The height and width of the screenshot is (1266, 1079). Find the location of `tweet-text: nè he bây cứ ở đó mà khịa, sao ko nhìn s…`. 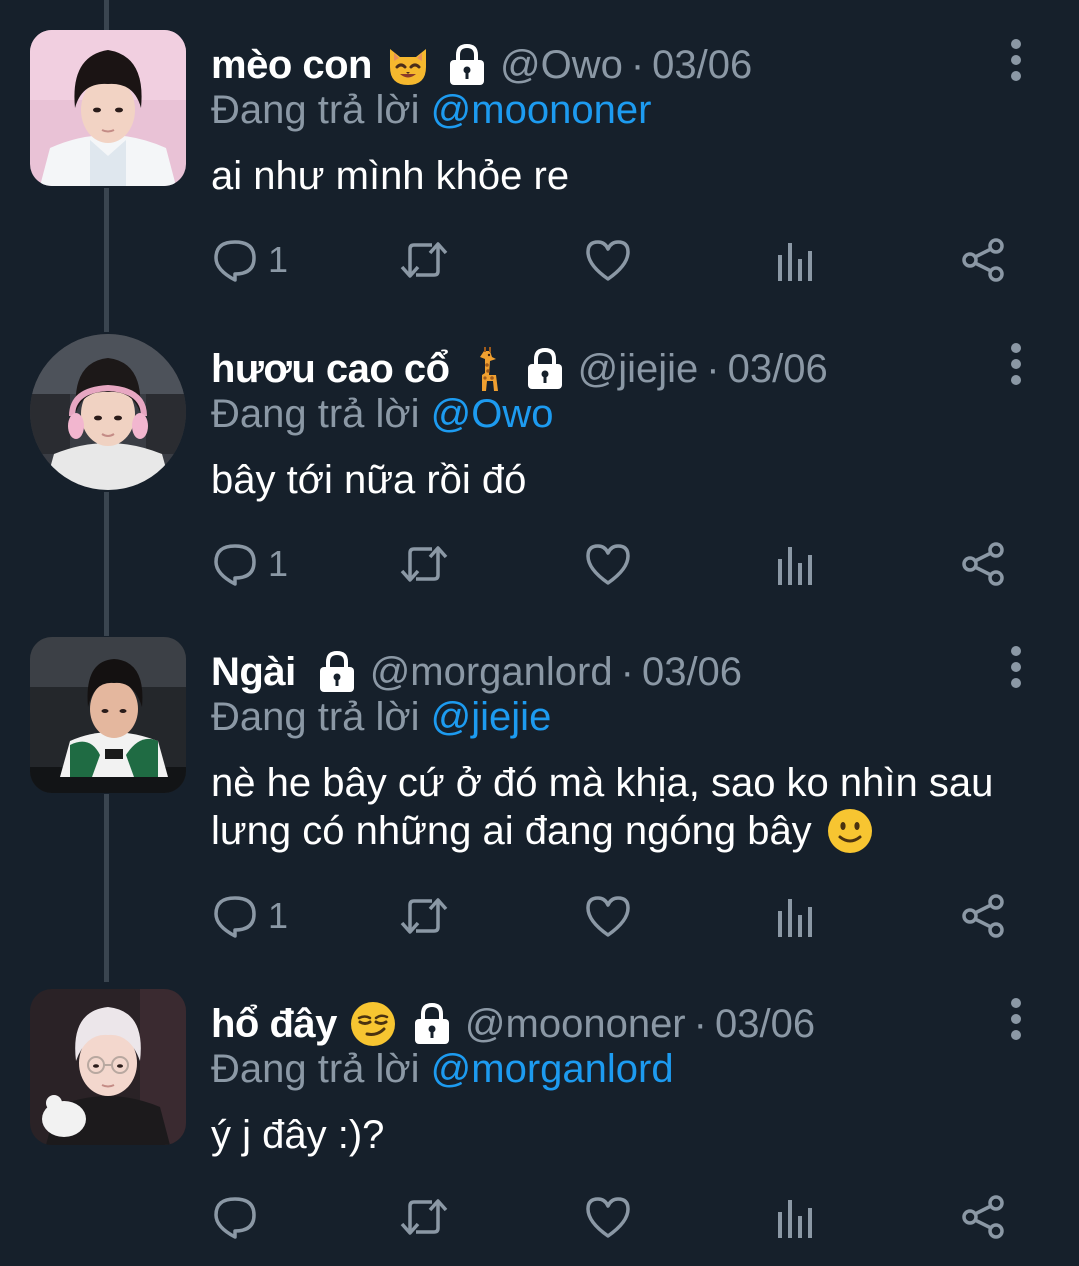

tweet-text: nè he bây cứ ở đó mà khịa, sao ko nhìn s… is located at coordinates (621, 807).